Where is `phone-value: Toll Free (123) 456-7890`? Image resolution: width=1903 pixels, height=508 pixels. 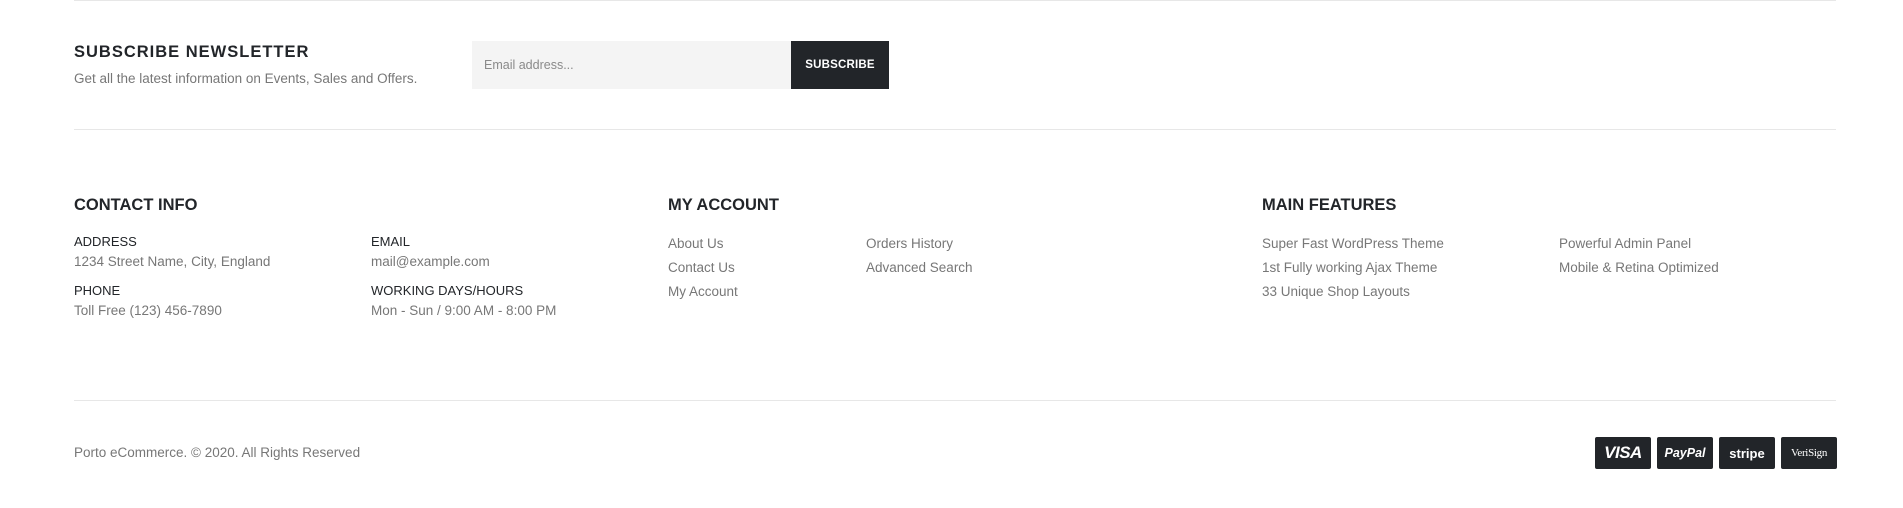 phone-value: Toll Free (123) 456-7890 is located at coordinates (148, 310).